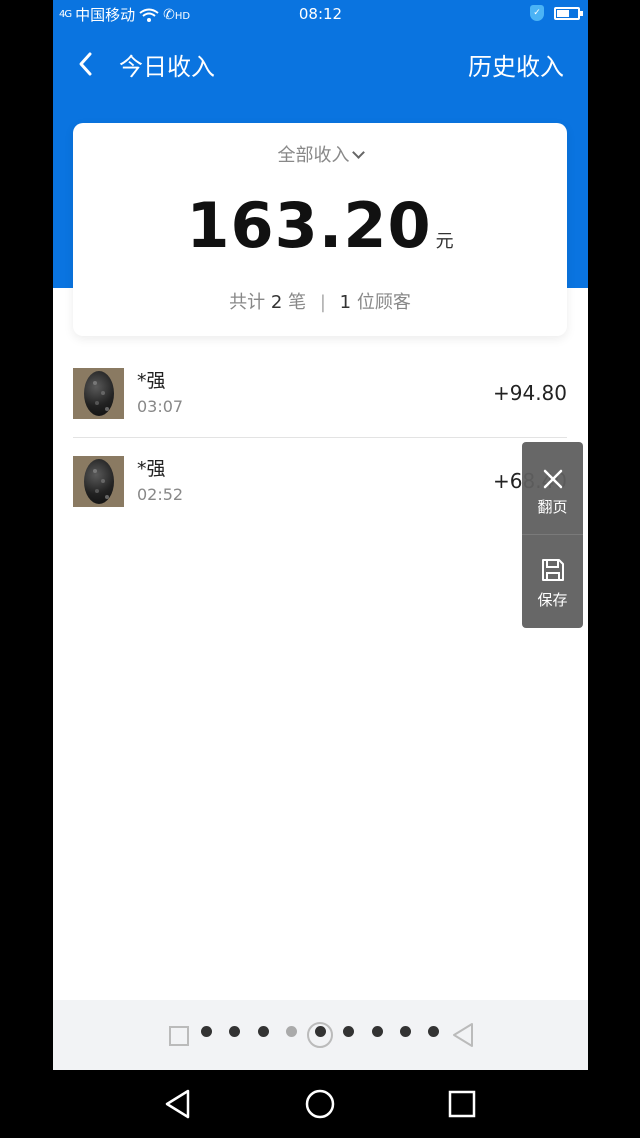  Describe the element at coordinates (444, 241) in the screenshot. I see `currency-unit: 元` at that location.